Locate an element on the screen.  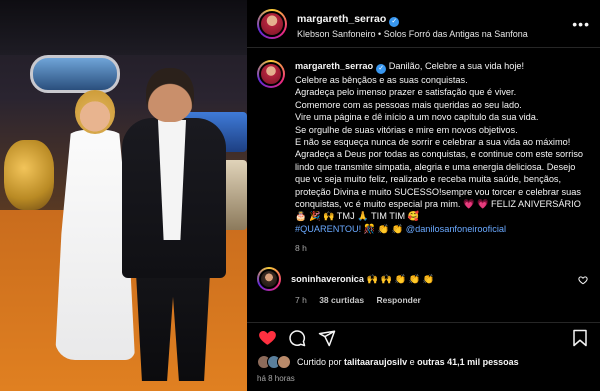
liked-by-user: talitaaraujosilv is located at coordinates (375, 362).